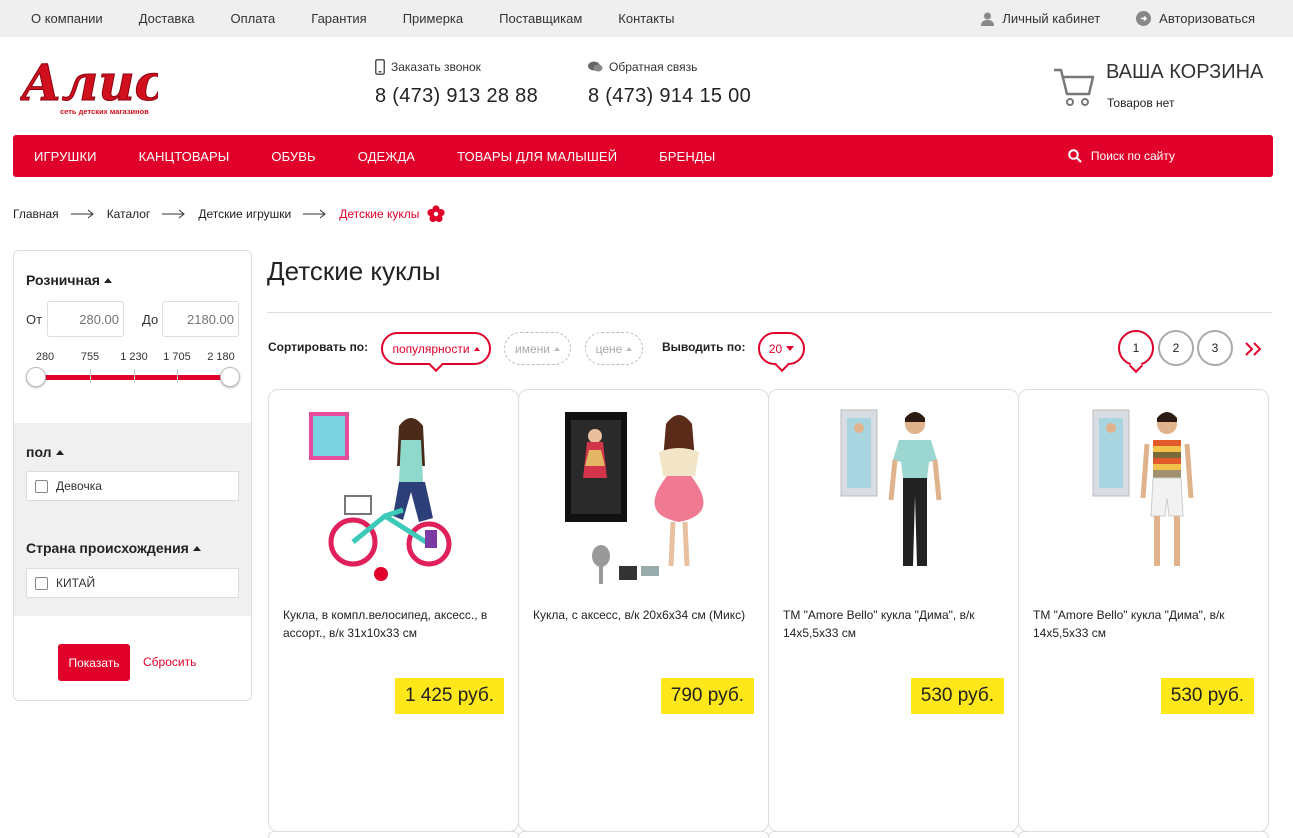  I want to click on perpage-label: Выводить по:, so click(704, 347).